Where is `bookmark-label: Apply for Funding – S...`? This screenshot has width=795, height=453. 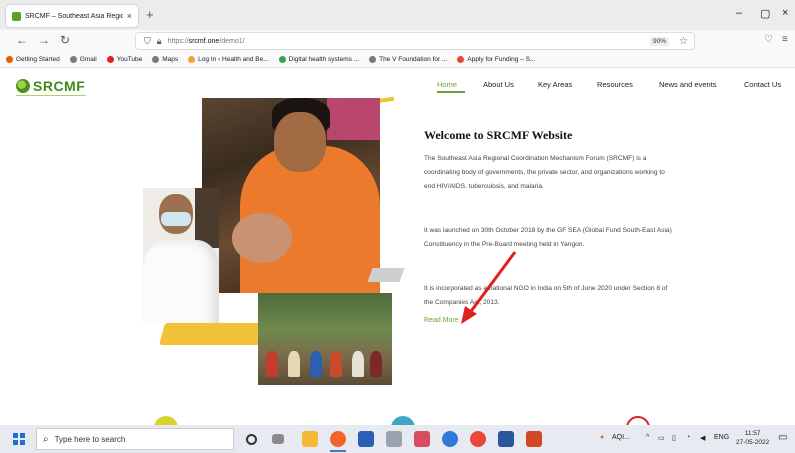 bookmark-label: Apply for Funding – S... is located at coordinates (501, 59).